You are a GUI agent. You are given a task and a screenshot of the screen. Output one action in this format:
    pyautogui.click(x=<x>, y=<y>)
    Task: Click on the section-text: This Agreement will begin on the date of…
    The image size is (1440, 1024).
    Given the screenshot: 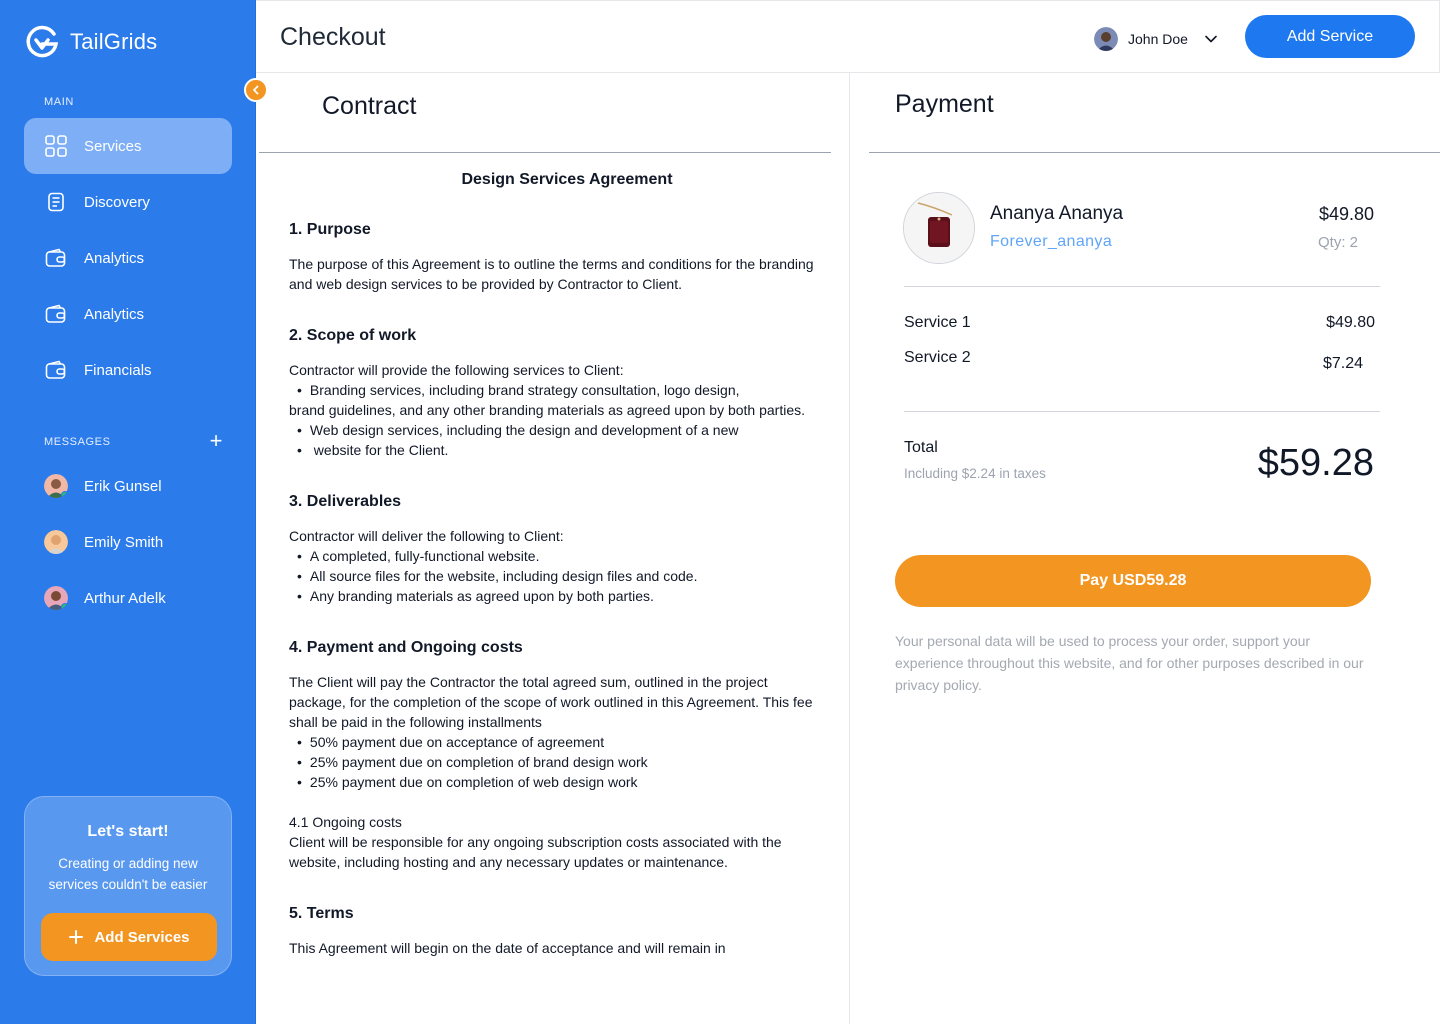 What is the action you would take?
    pyautogui.click(x=507, y=948)
    